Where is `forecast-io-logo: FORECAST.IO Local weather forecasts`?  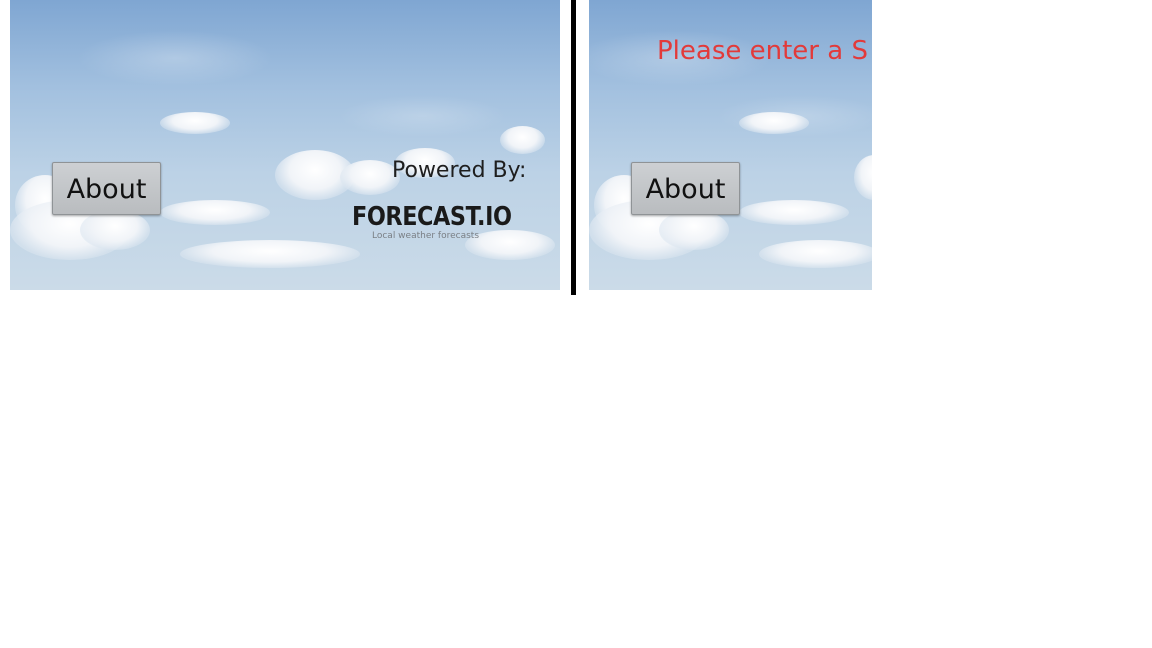
forecast-io-logo: FORECAST.IO Local weather forecasts is located at coordinates (439, 225).